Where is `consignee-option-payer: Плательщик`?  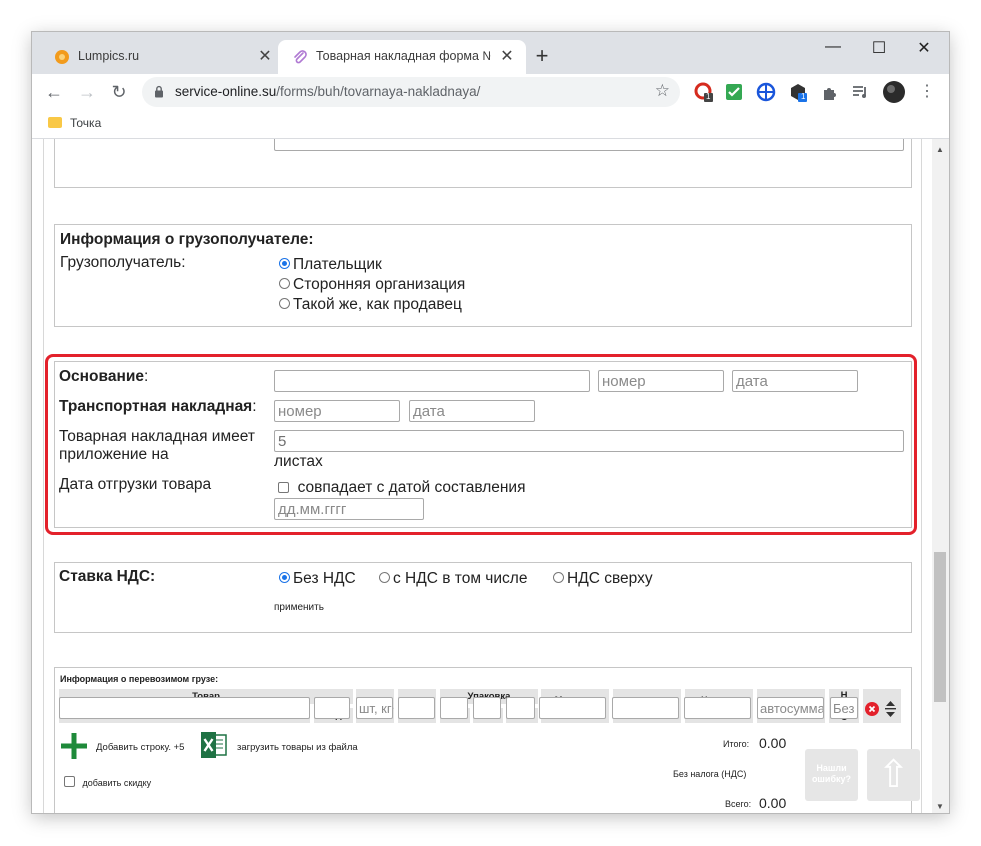 consignee-option-payer: Плательщик is located at coordinates (330, 265).